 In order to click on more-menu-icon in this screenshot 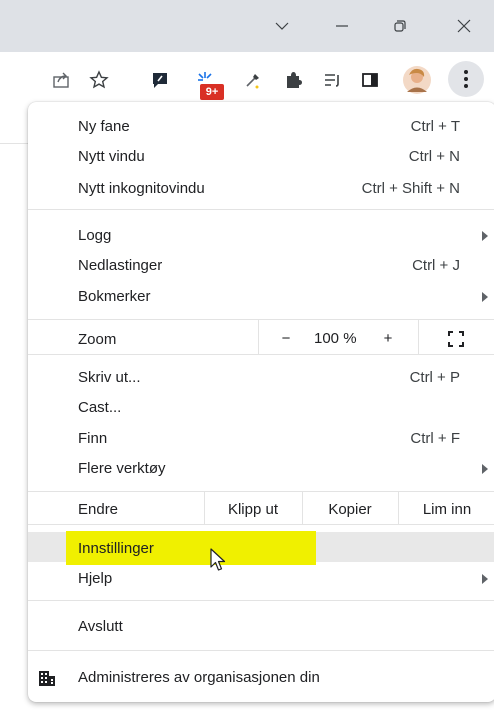, I will do `click(466, 79)`.